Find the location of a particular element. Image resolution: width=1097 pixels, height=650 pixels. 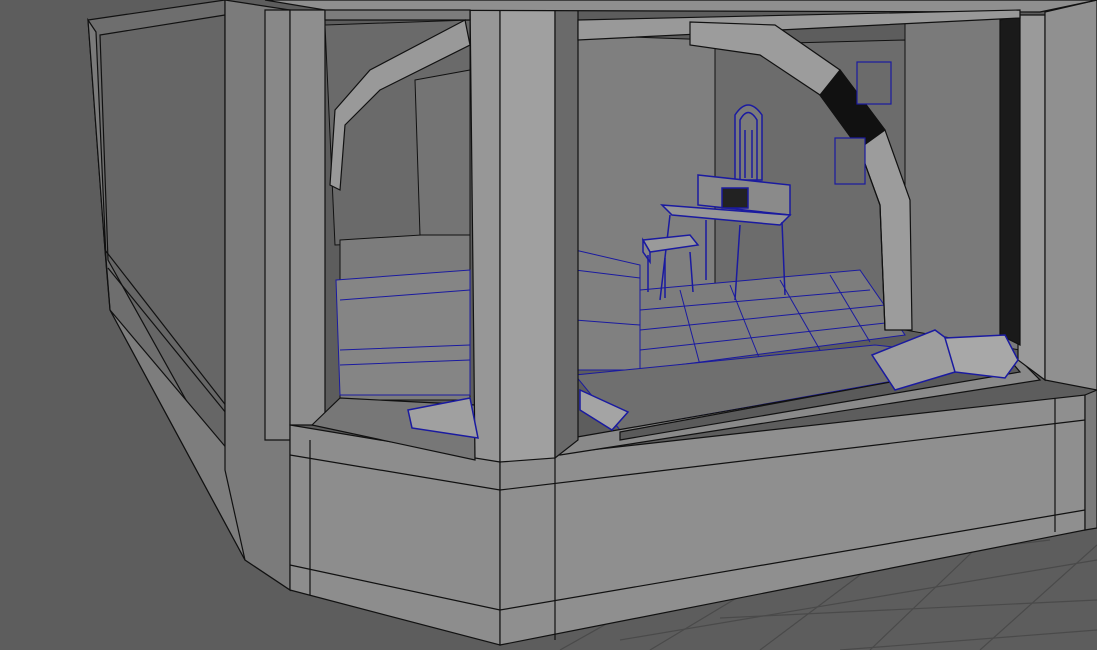

vanity-mirror is located at coordinates (748, 142).